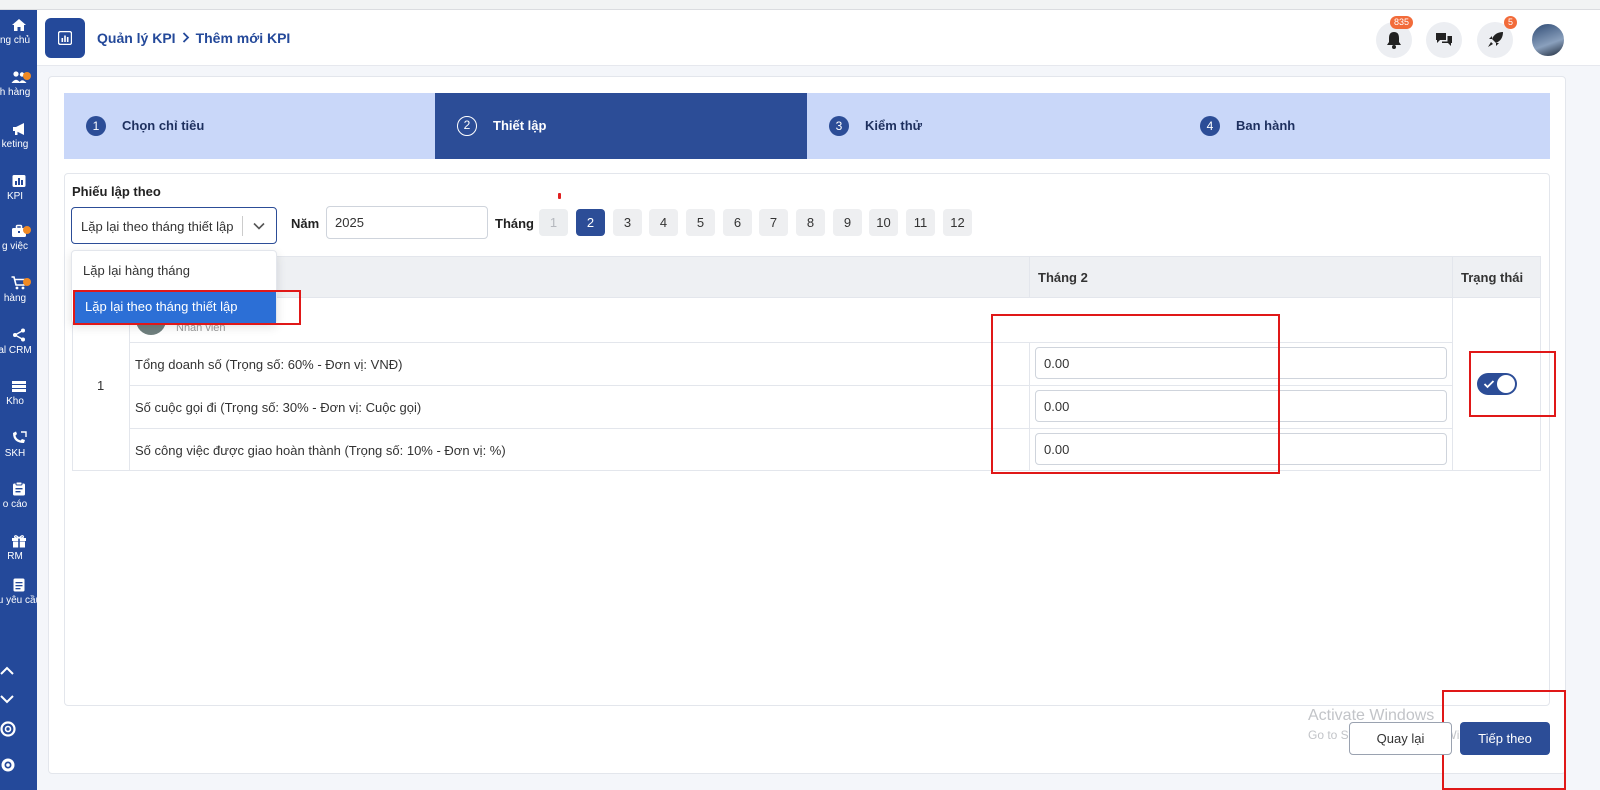 This screenshot has width=1600, height=790. Describe the element at coordinates (1489, 384) in the screenshot. I see `check-icon` at that location.